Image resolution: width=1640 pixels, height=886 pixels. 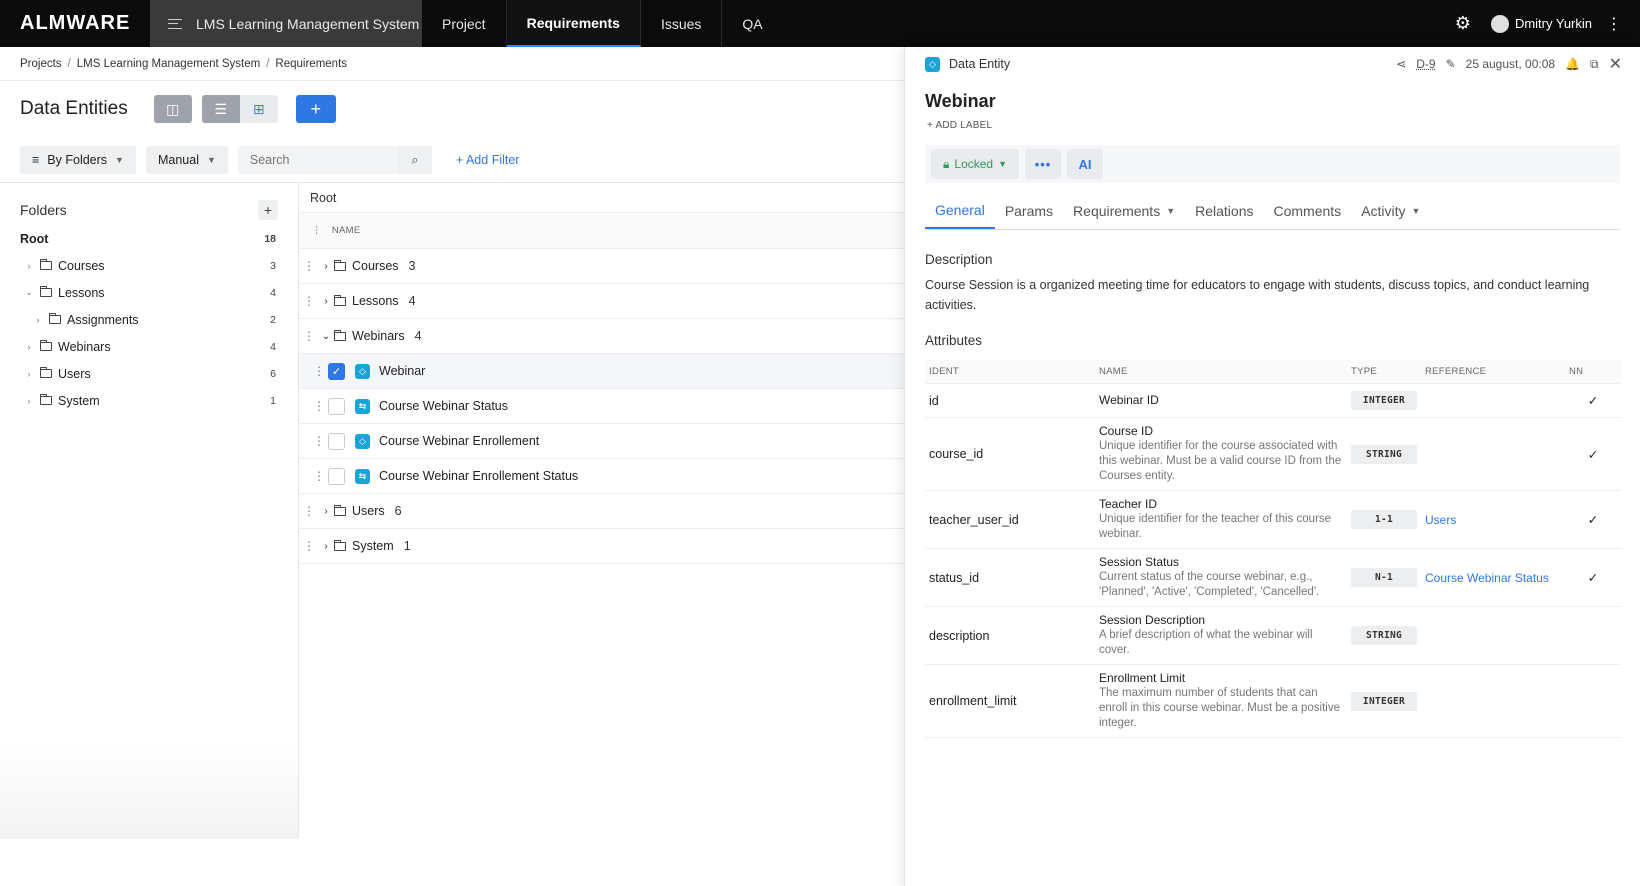 I want to click on attr-name: Enrollment Limit, so click(x=1142, y=678).